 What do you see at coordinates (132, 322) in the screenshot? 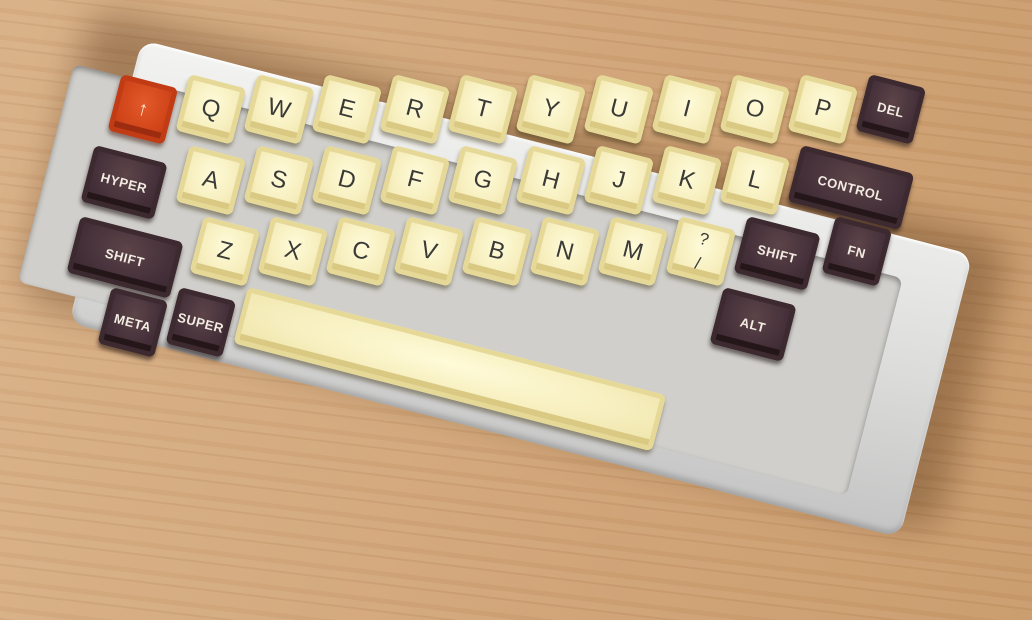
I see `meta-key-legend: META` at bounding box center [132, 322].